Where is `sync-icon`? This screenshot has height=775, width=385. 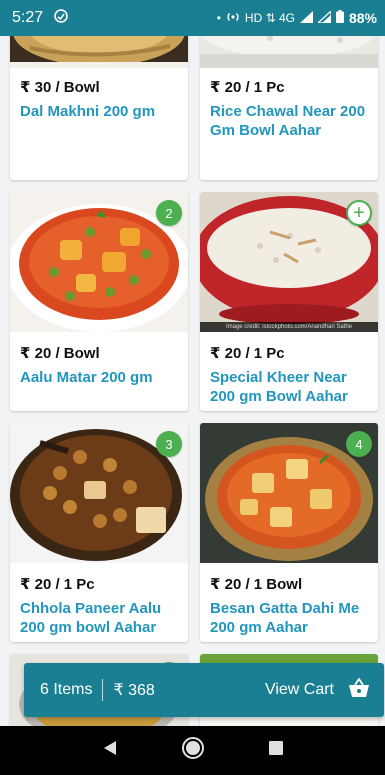
sync-icon is located at coordinates (61, 18).